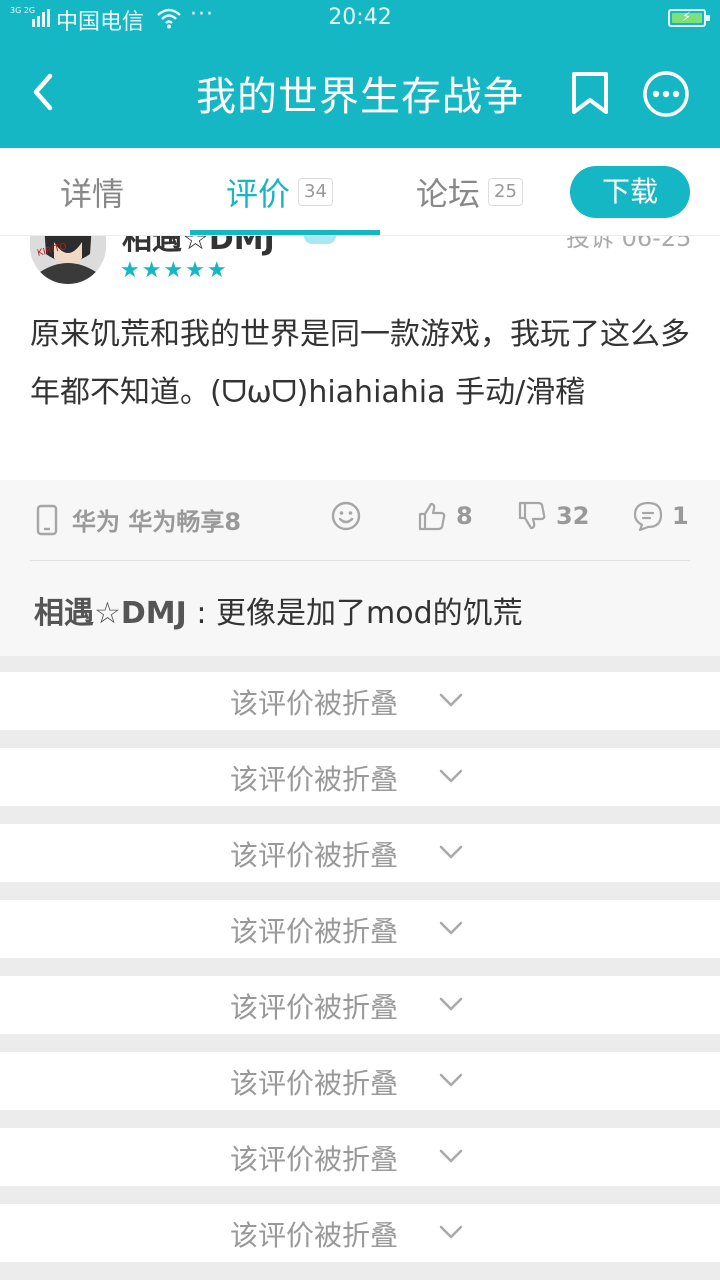  I want to click on active-tab-indicator, so click(285, 232).